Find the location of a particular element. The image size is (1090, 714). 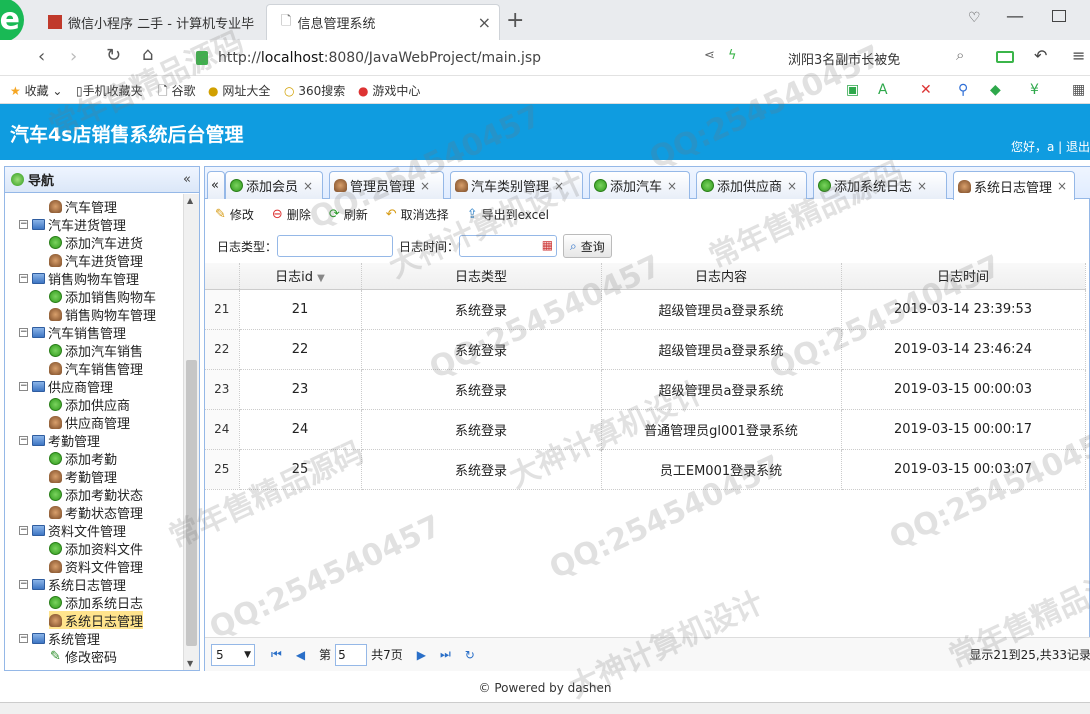

nav-item: 资料文件管理 is located at coordinates (96, 566).